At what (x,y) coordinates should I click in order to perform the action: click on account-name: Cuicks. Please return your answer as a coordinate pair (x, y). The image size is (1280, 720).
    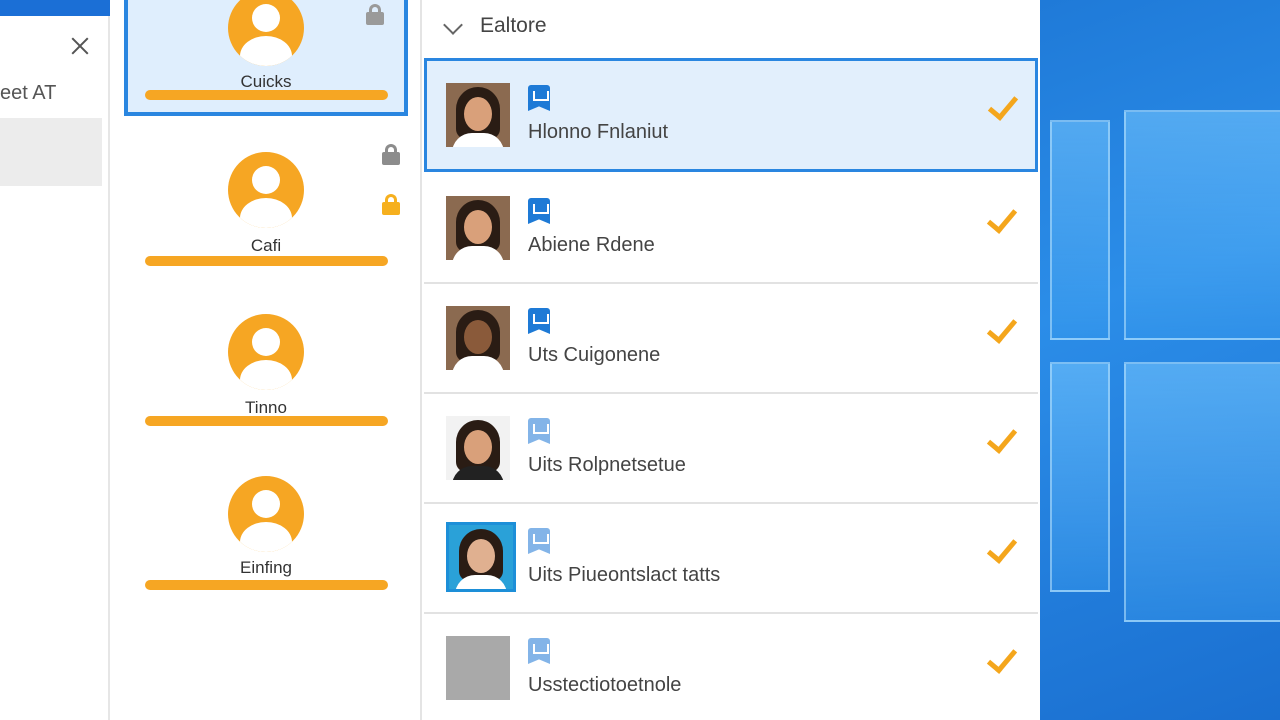
    Looking at the image, I should click on (266, 81).